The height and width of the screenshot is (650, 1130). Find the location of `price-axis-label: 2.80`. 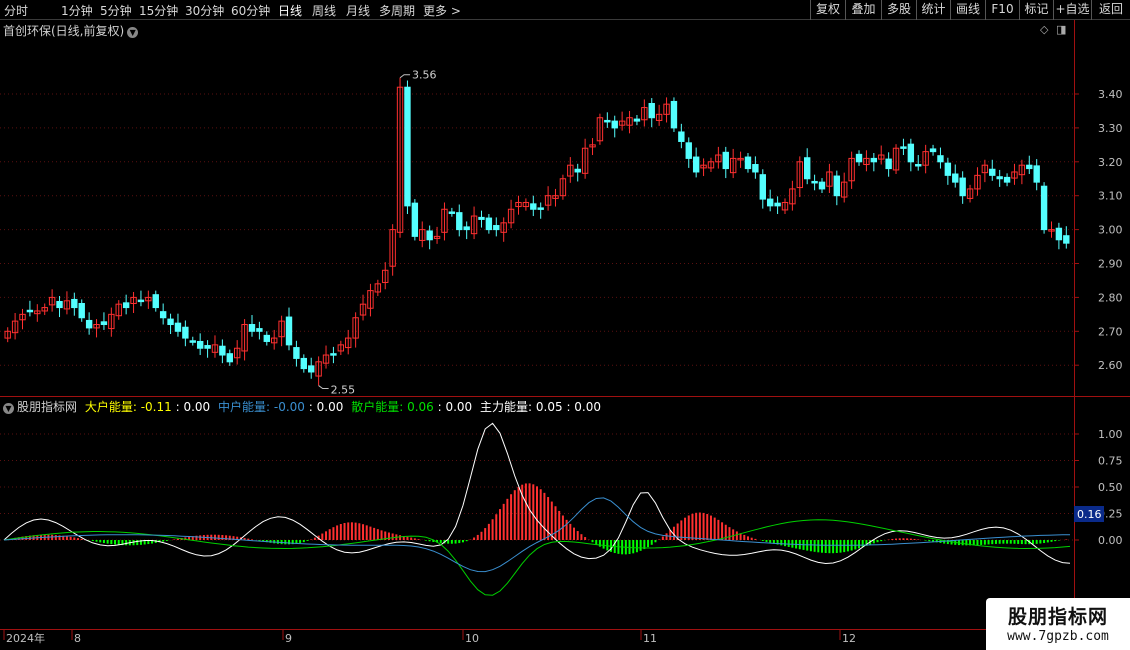

price-axis-label: 2.80 is located at coordinates (1110, 297).